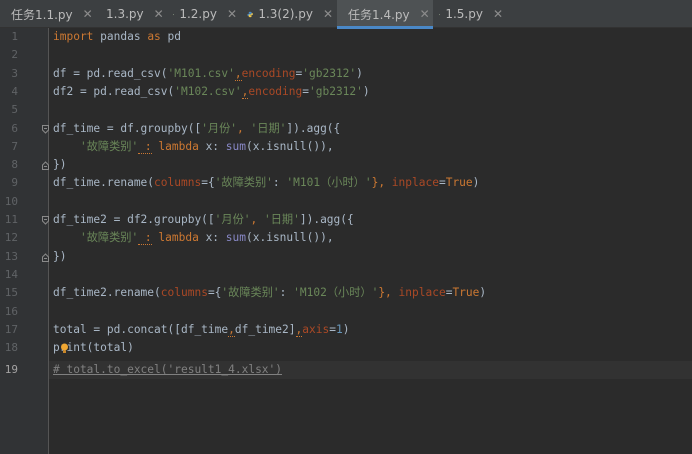 The width and height of the screenshot is (692, 454). Describe the element at coordinates (14, 128) in the screenshot. I see `line-number: 6` at that location.